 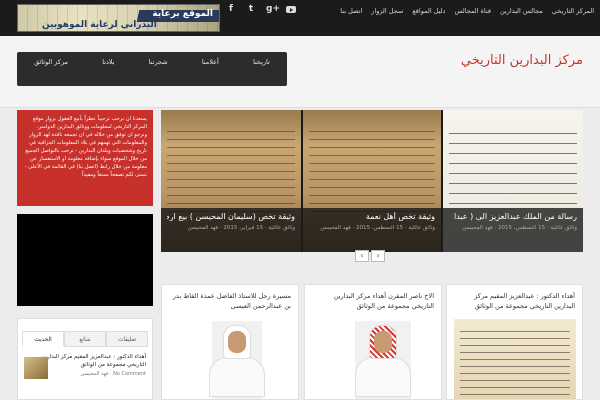 What do you see at coordinates (521, 11) in the screenshot?
I see `topnav-item-majalis: مجالس البدارين` at bounding box center [521, 11].